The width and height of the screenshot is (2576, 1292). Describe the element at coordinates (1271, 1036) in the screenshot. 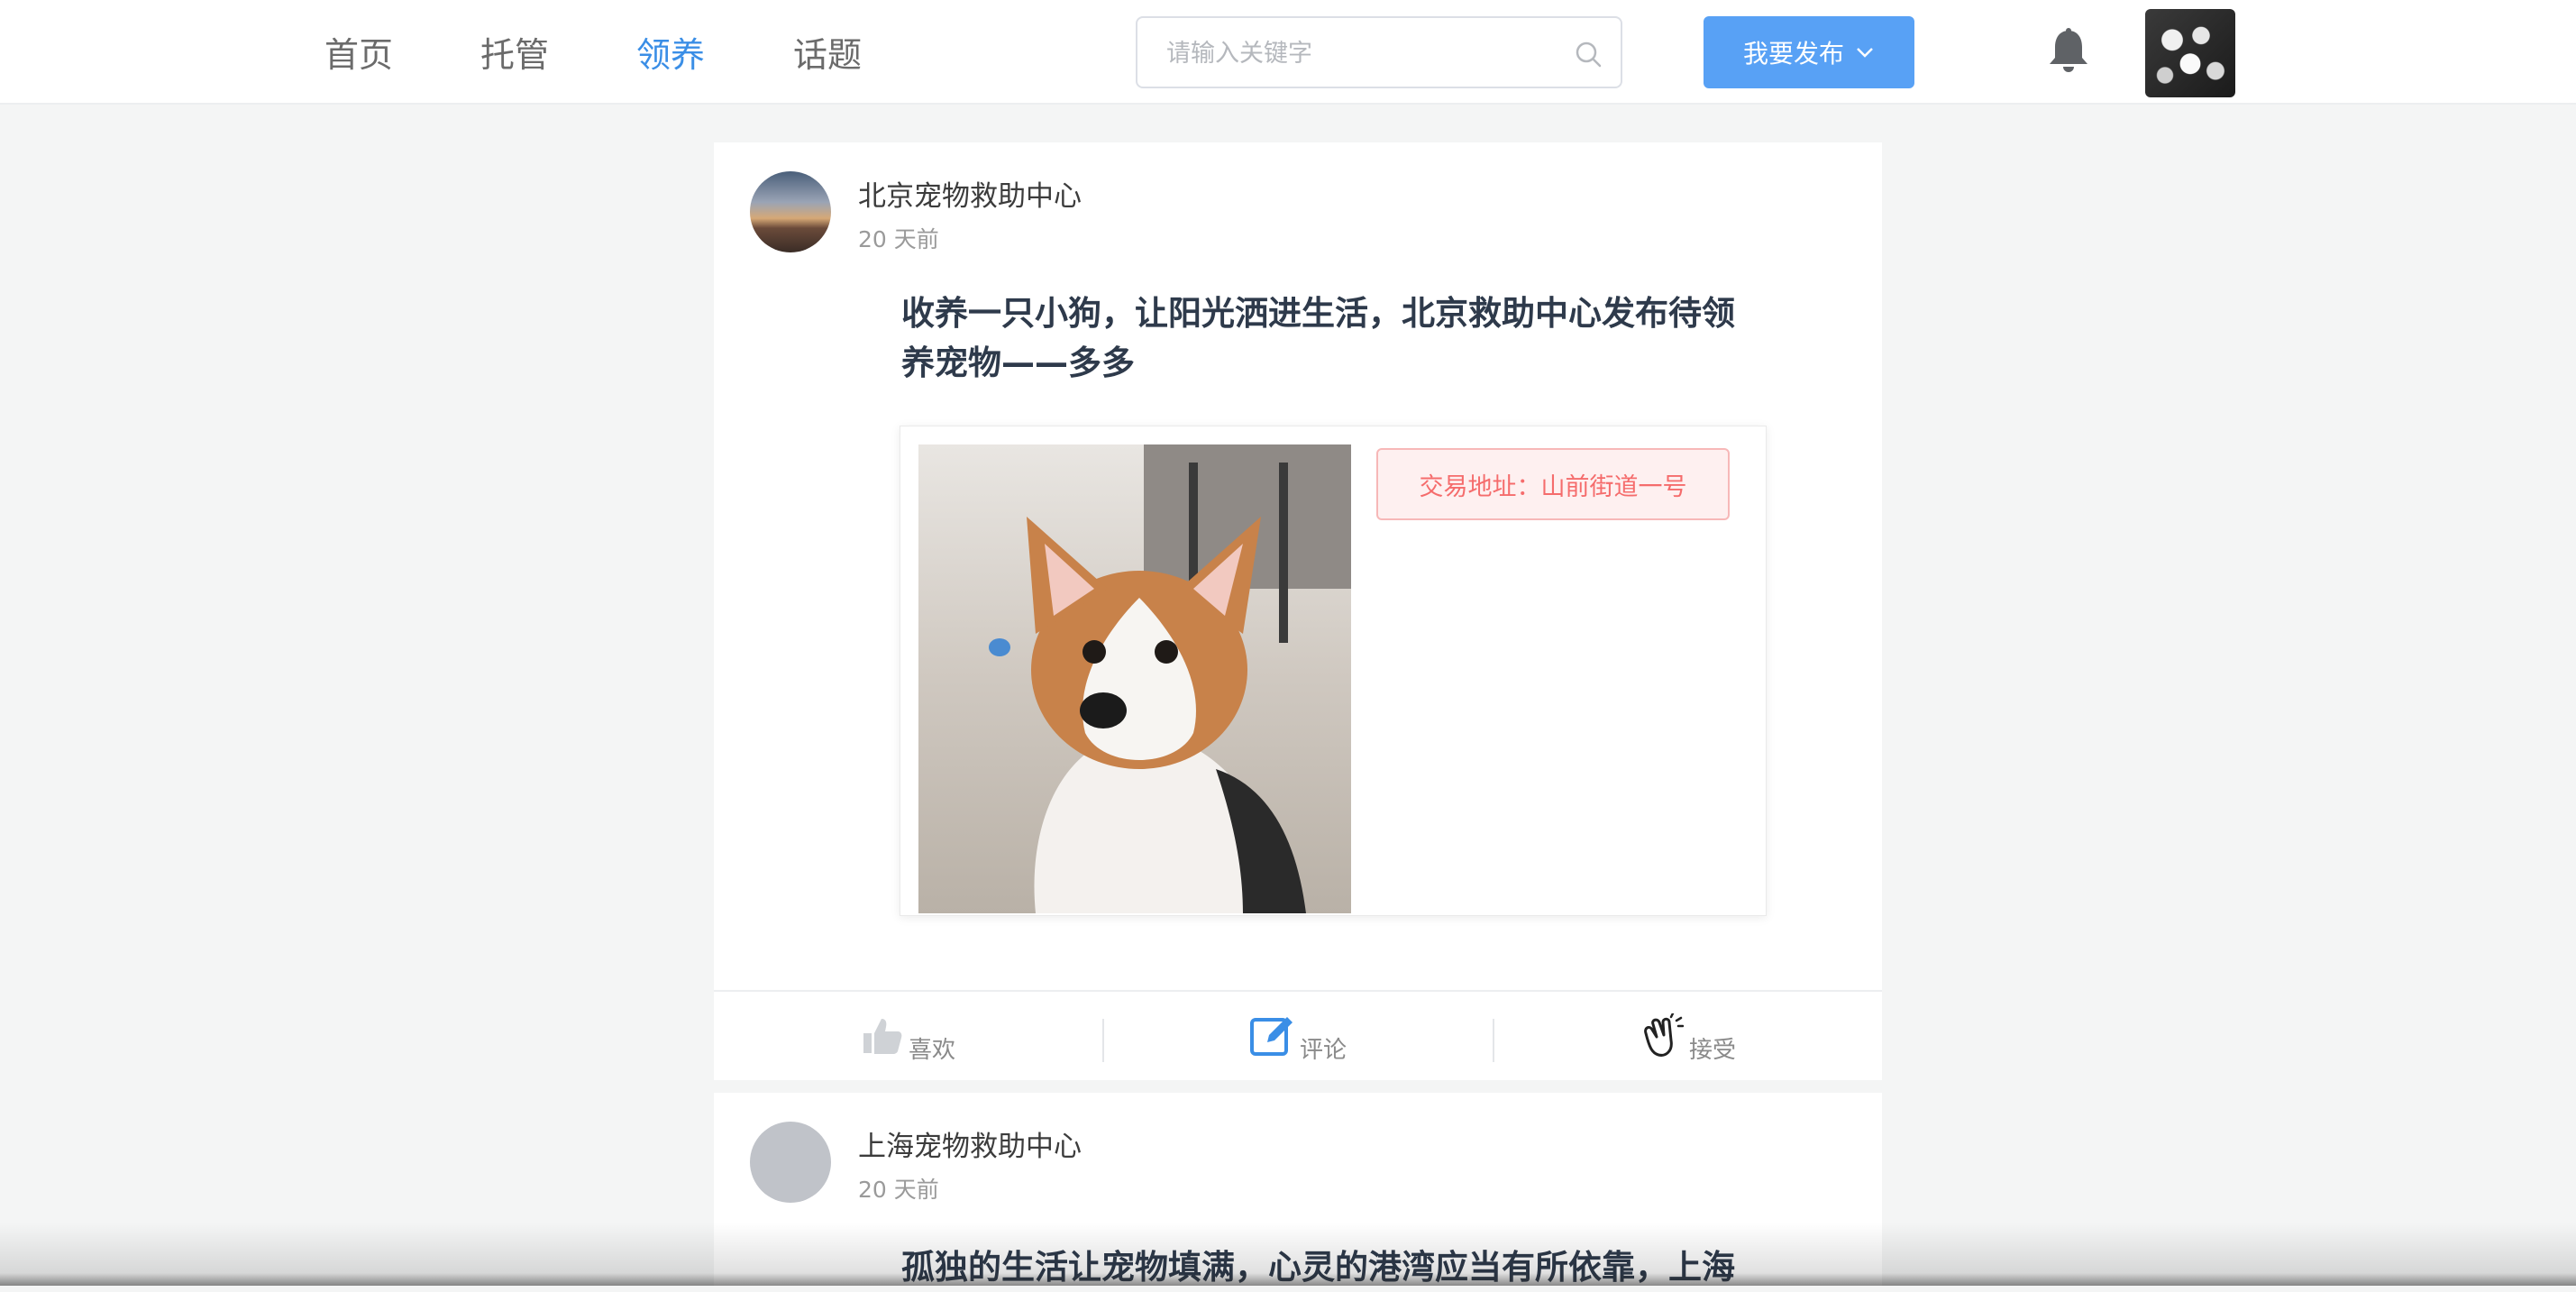

I see `edit-icon` at that location.